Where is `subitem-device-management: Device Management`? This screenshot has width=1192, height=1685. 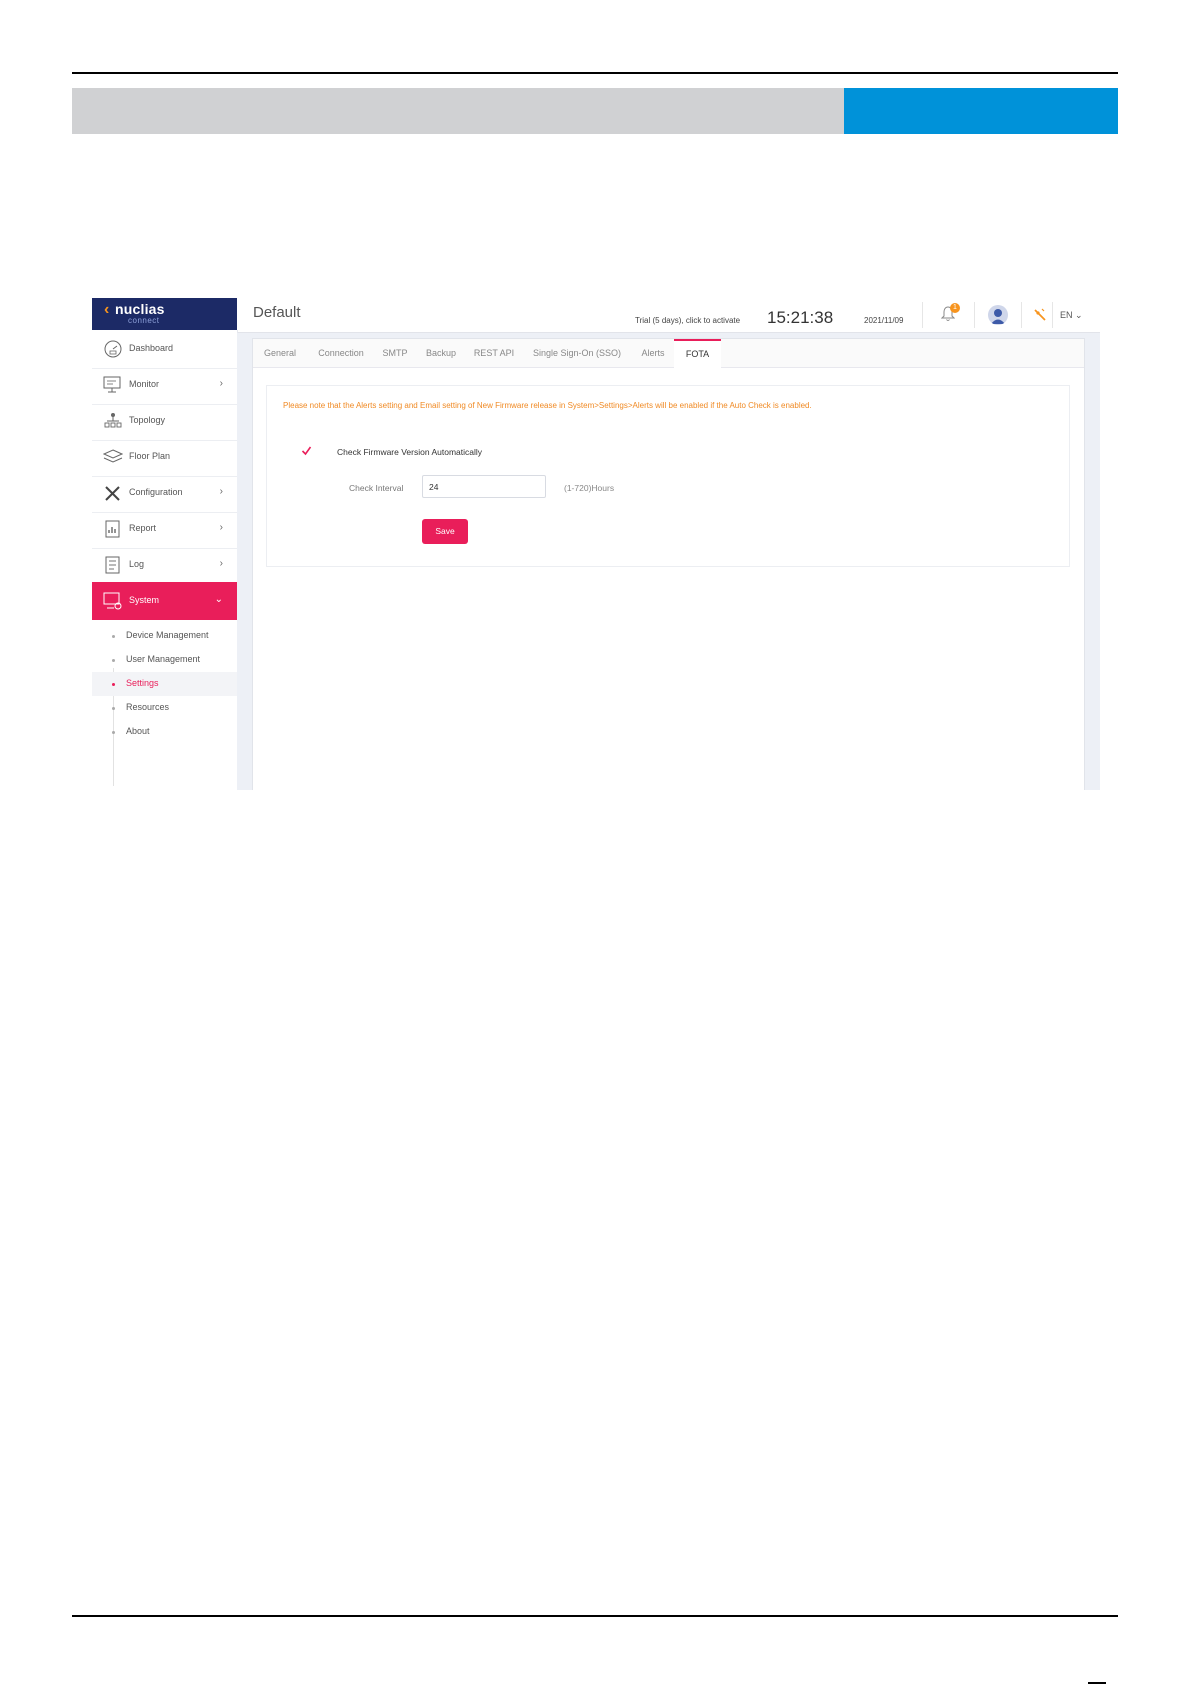
subitem-device-management: Device Management is located at coordinates (164, 636).